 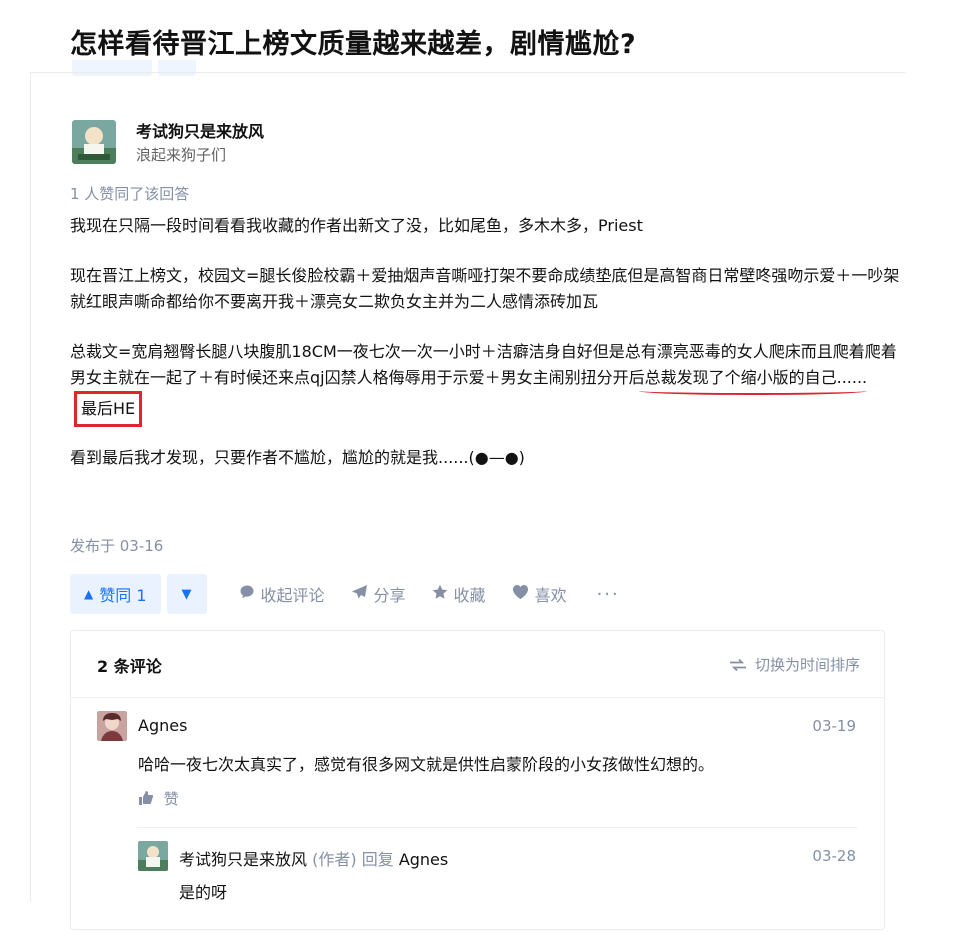 I want to click on comment-count: 2 条评论, so click(x=129, y=666).